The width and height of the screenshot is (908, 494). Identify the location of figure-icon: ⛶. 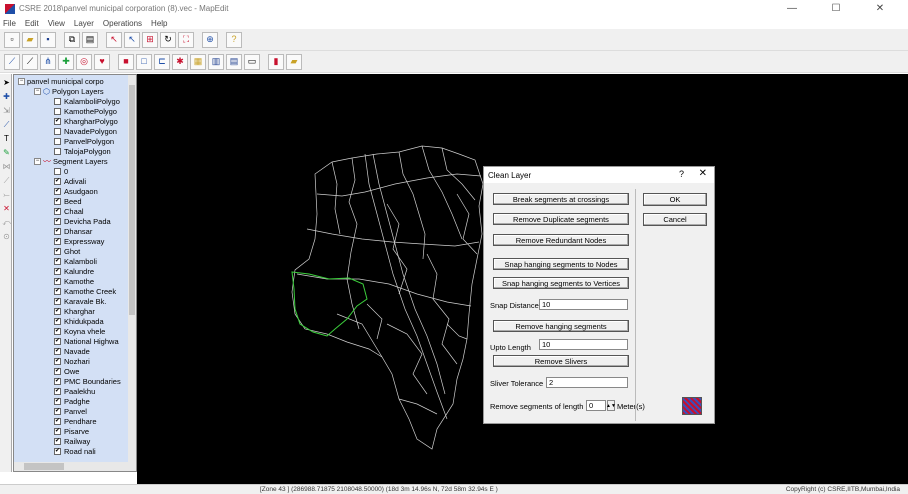
(186, 39).